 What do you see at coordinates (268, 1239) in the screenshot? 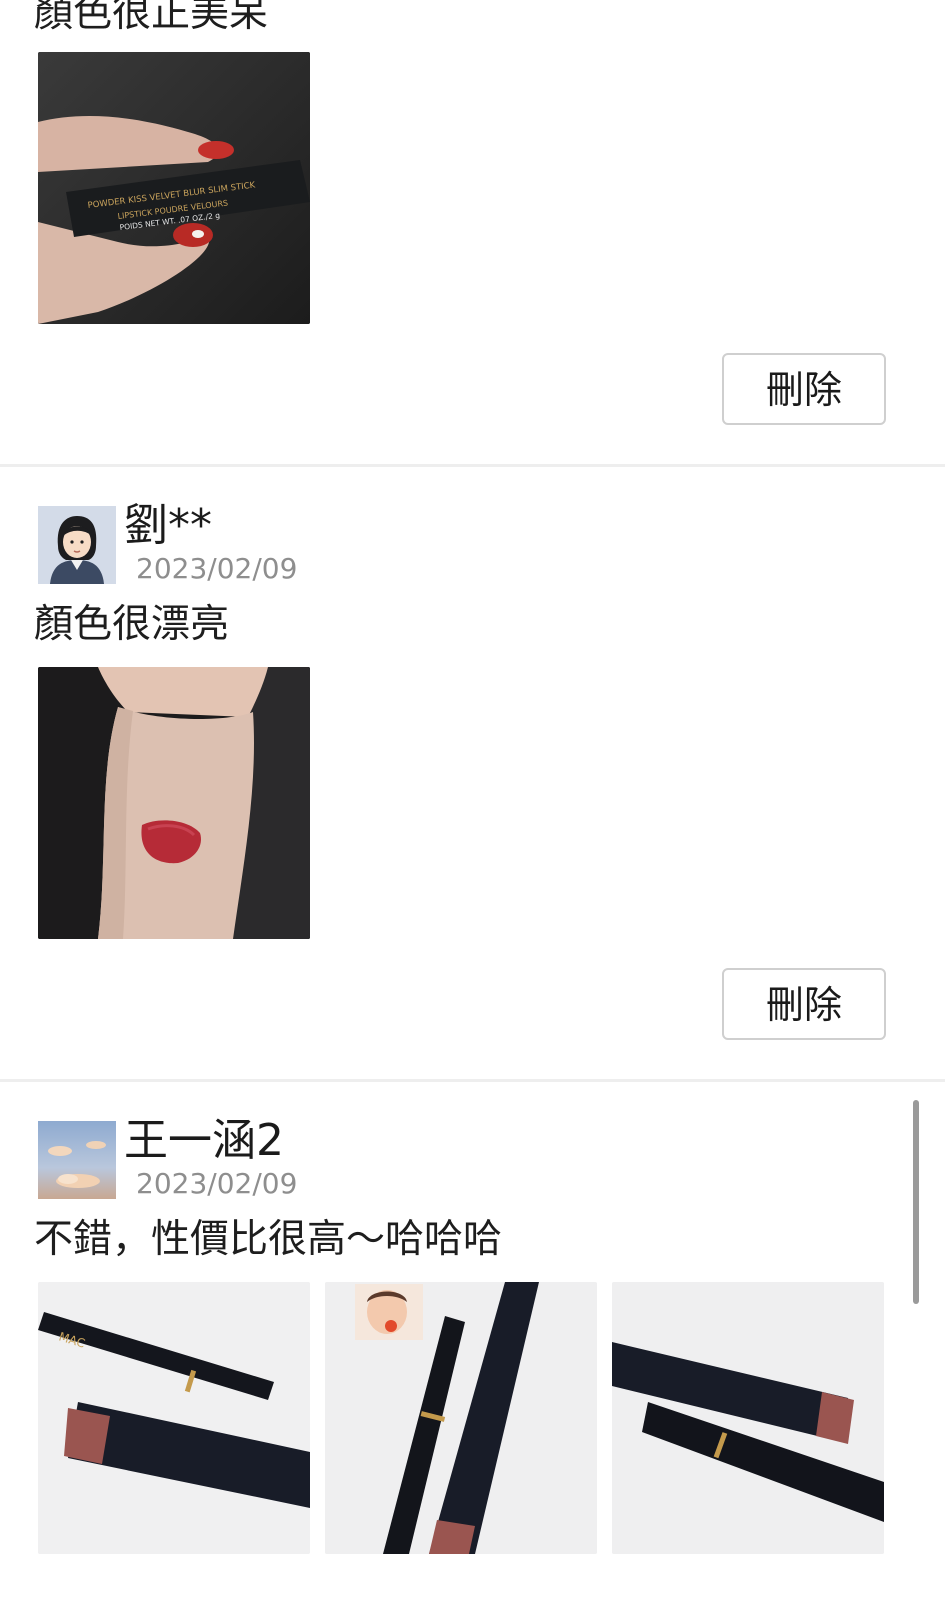
I see `review-text: 不錯，性價比很高～哈哈哈` at bounding box center [268, 1239].